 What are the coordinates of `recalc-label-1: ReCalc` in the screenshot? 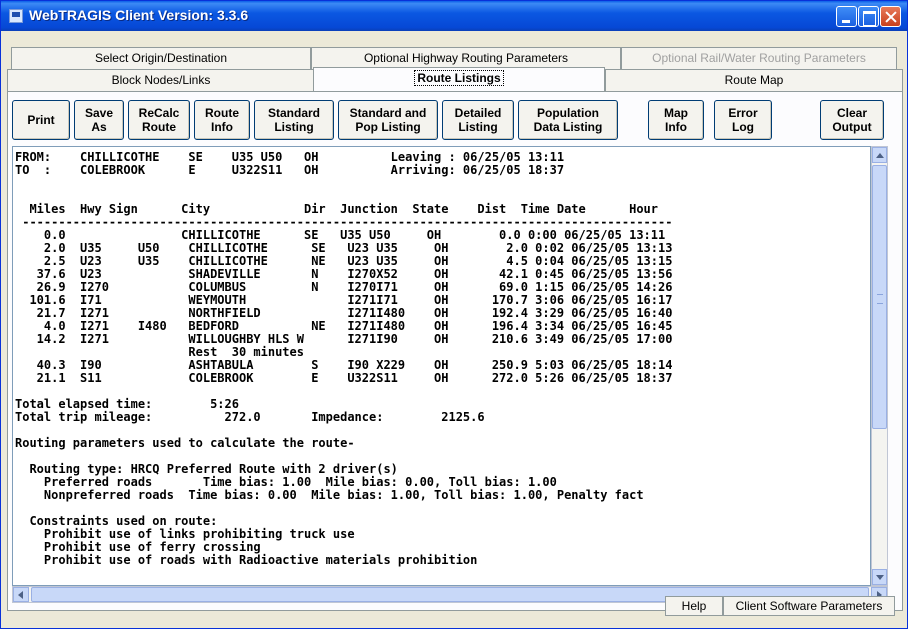 It's located at (159, 113).